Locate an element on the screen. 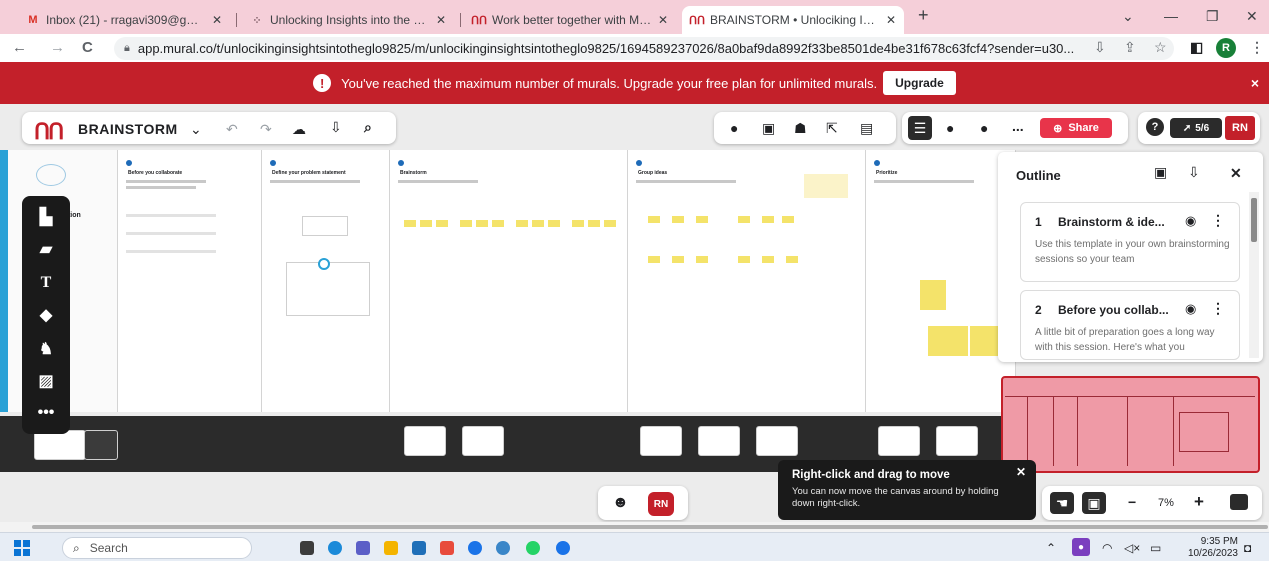  restore-button: ❐ is located at coordinates (1212, 16).